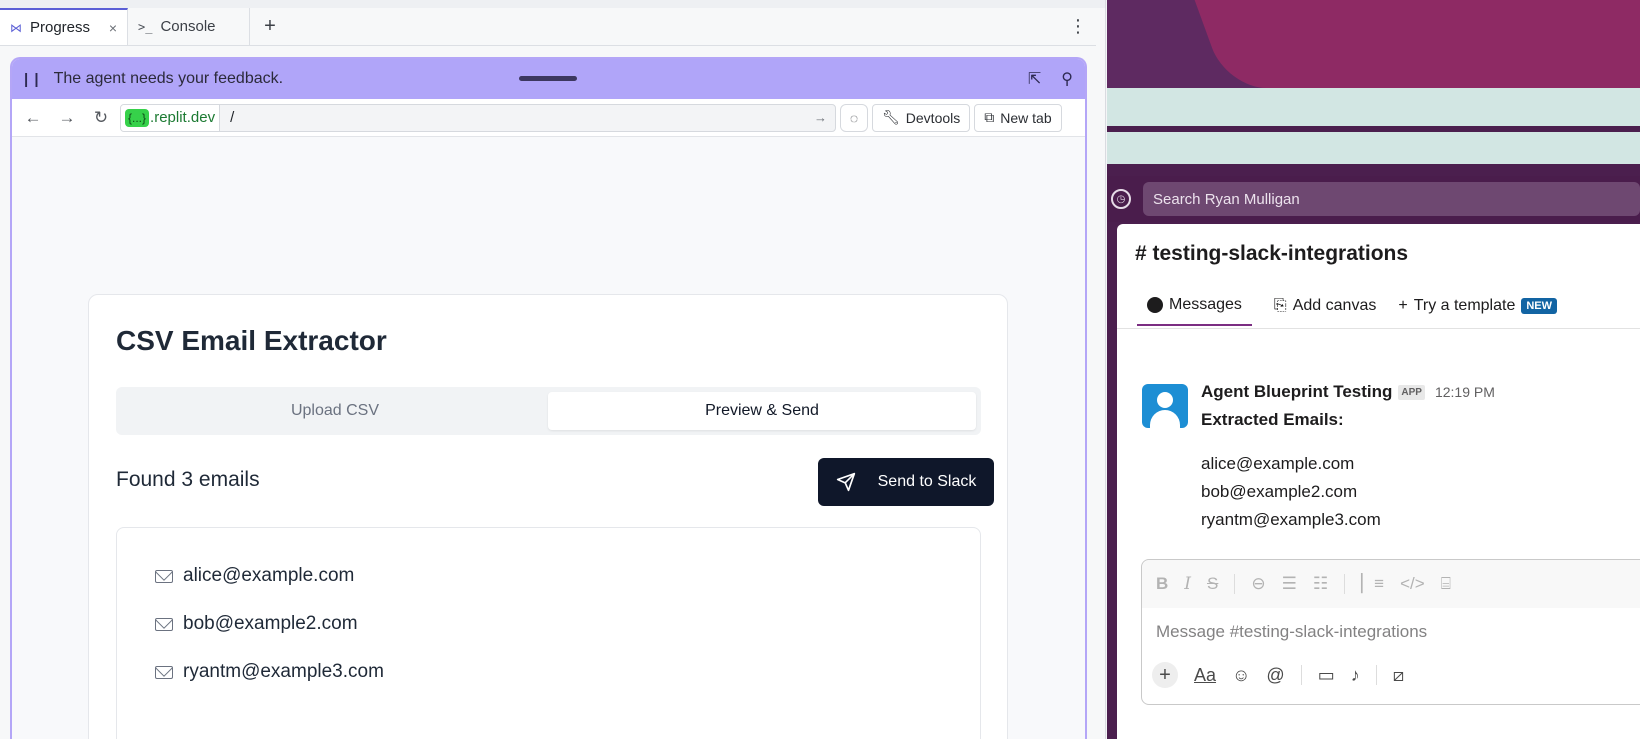  Describe the element at coordinates (548, 624) in the screenshot. I see `list-item: bob@example2.com` at that location.